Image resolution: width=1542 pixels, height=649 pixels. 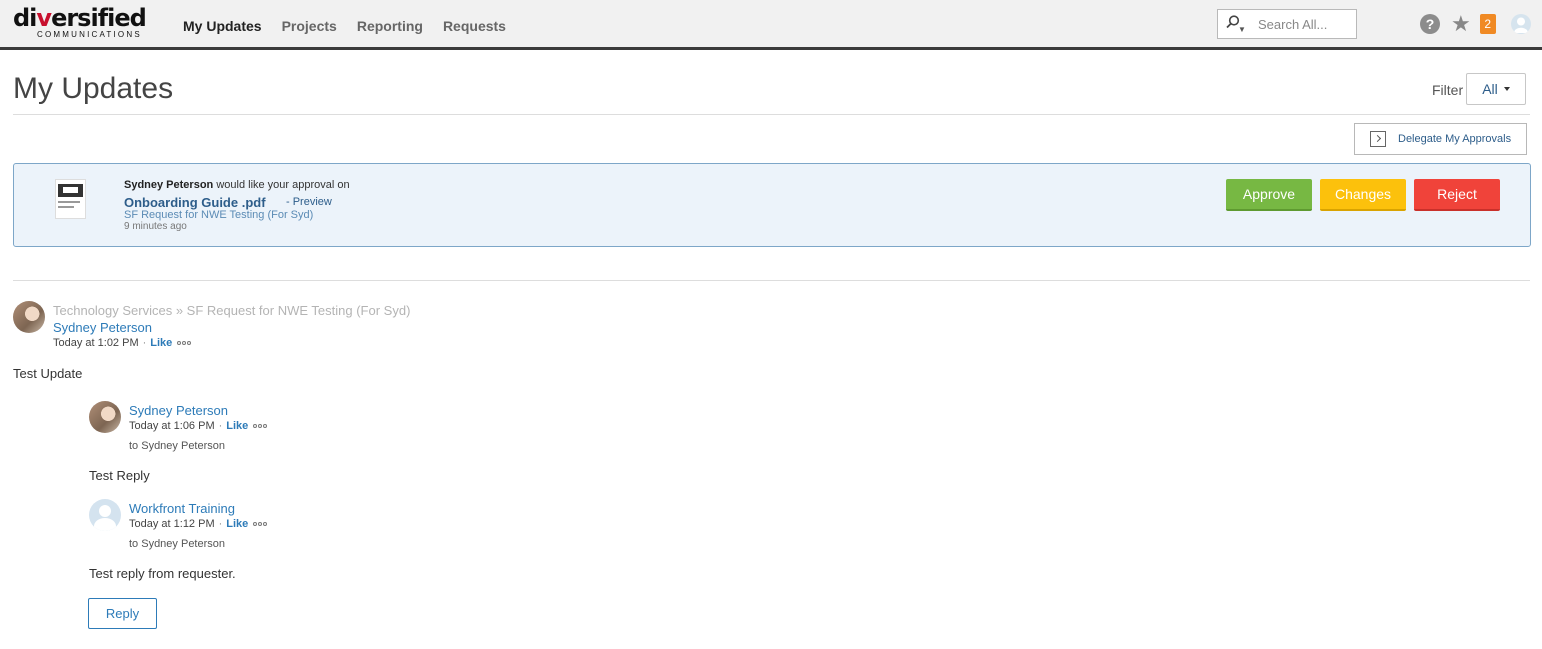 What do you see at coordinates (122, 613) in the screenshot?
I see `reply-button: Reply` at bounding box center [122, 613].